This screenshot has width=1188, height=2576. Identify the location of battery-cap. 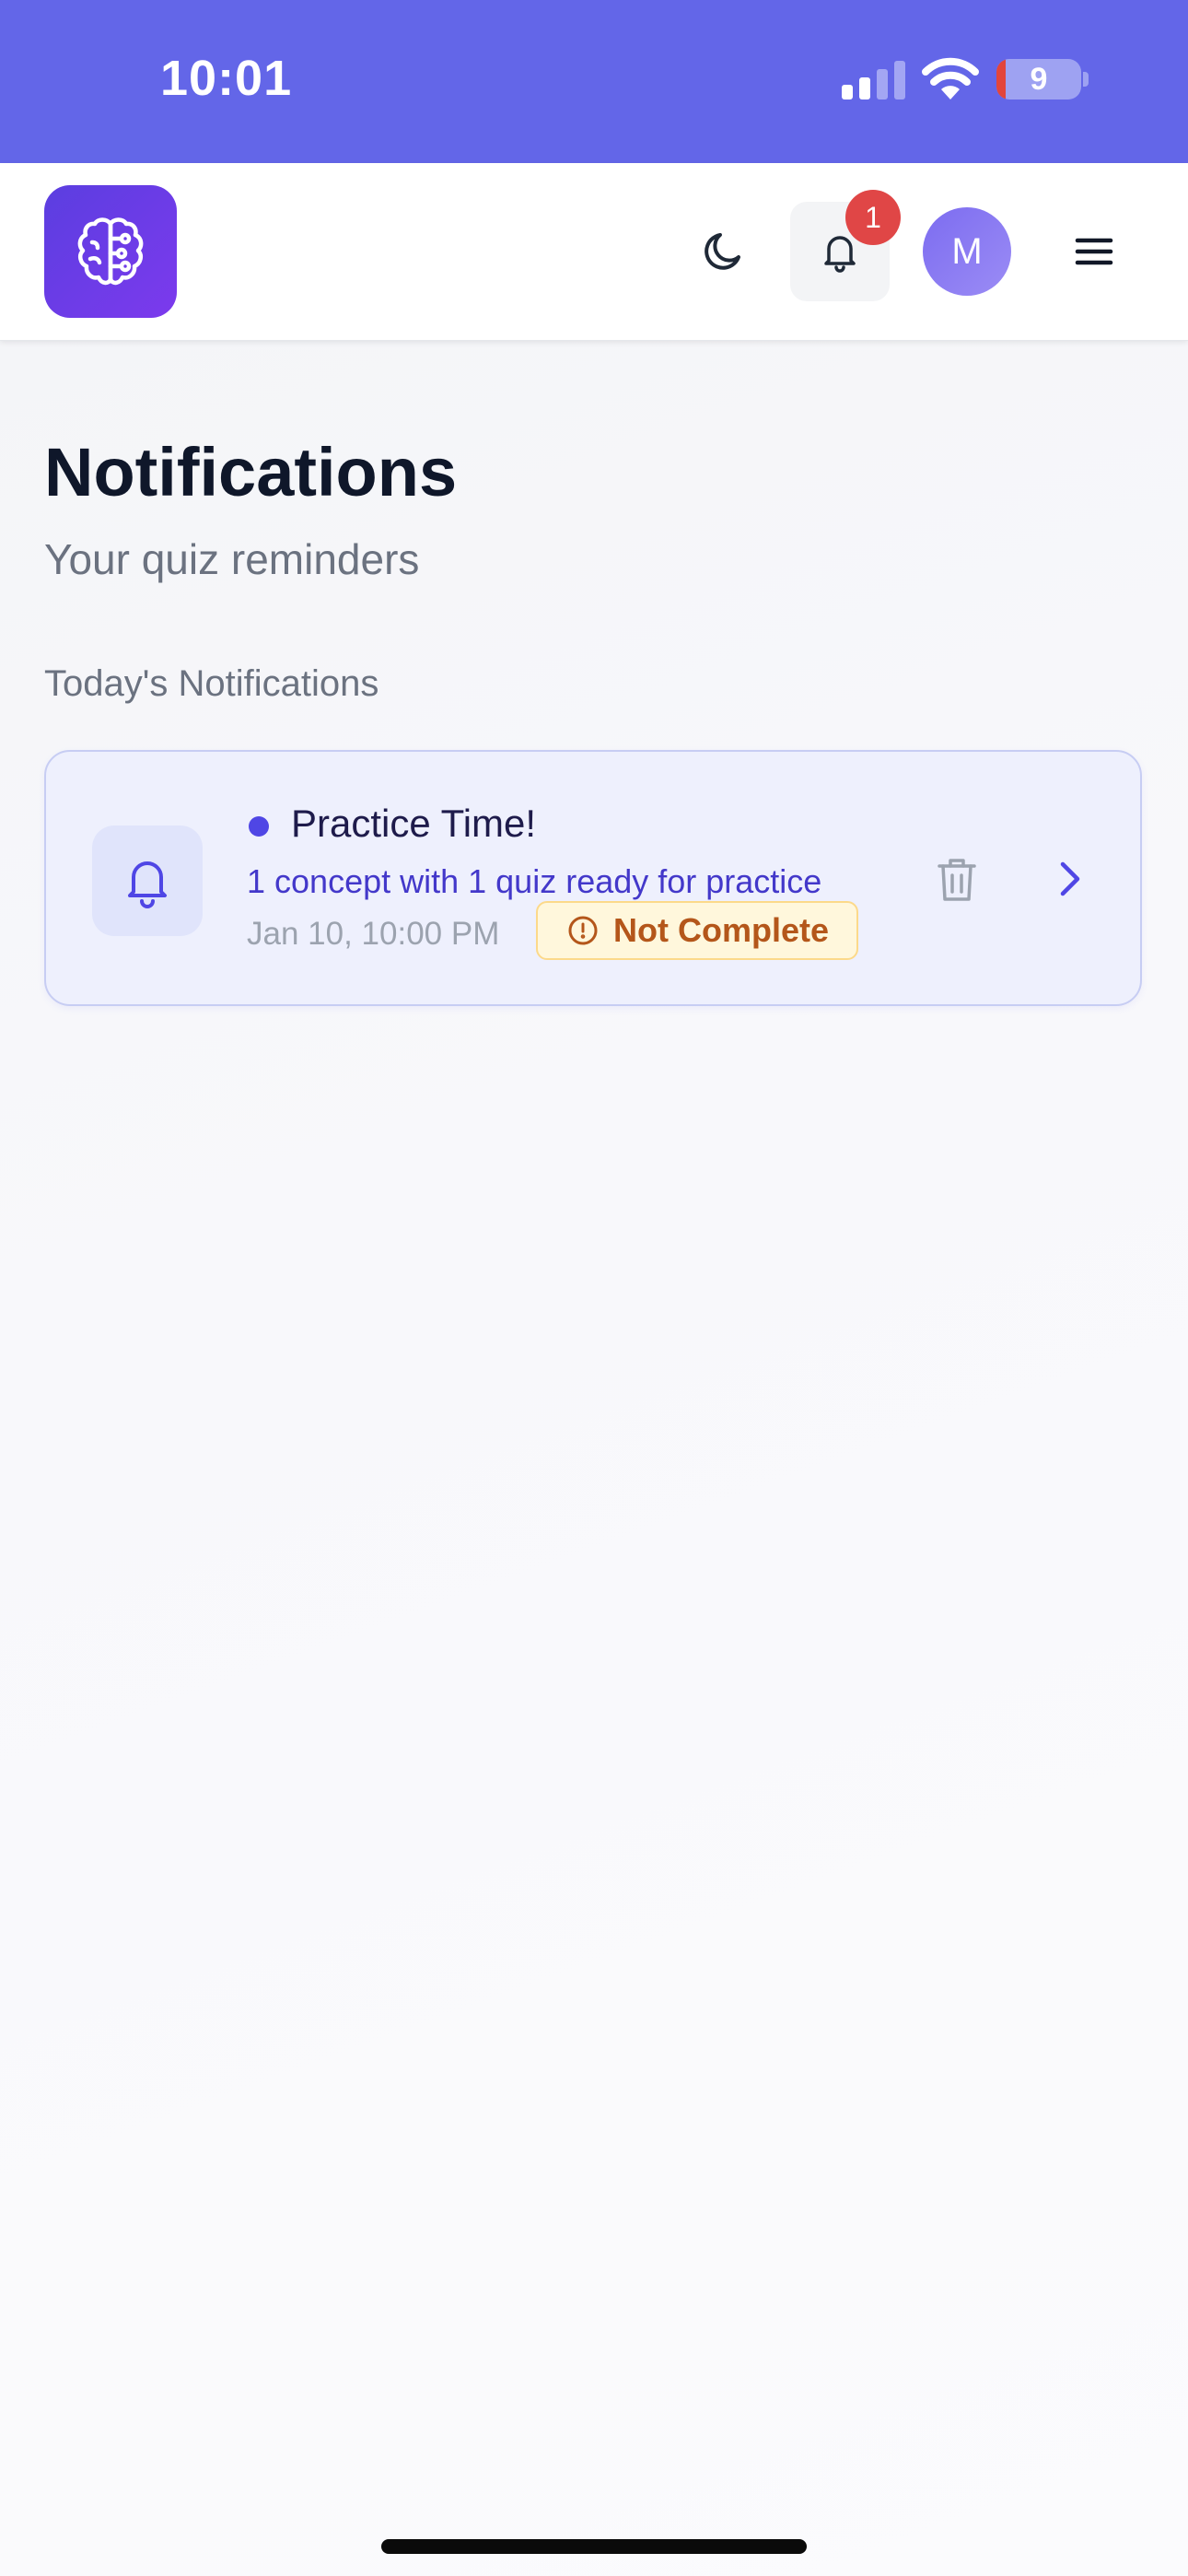
(1086, 79).